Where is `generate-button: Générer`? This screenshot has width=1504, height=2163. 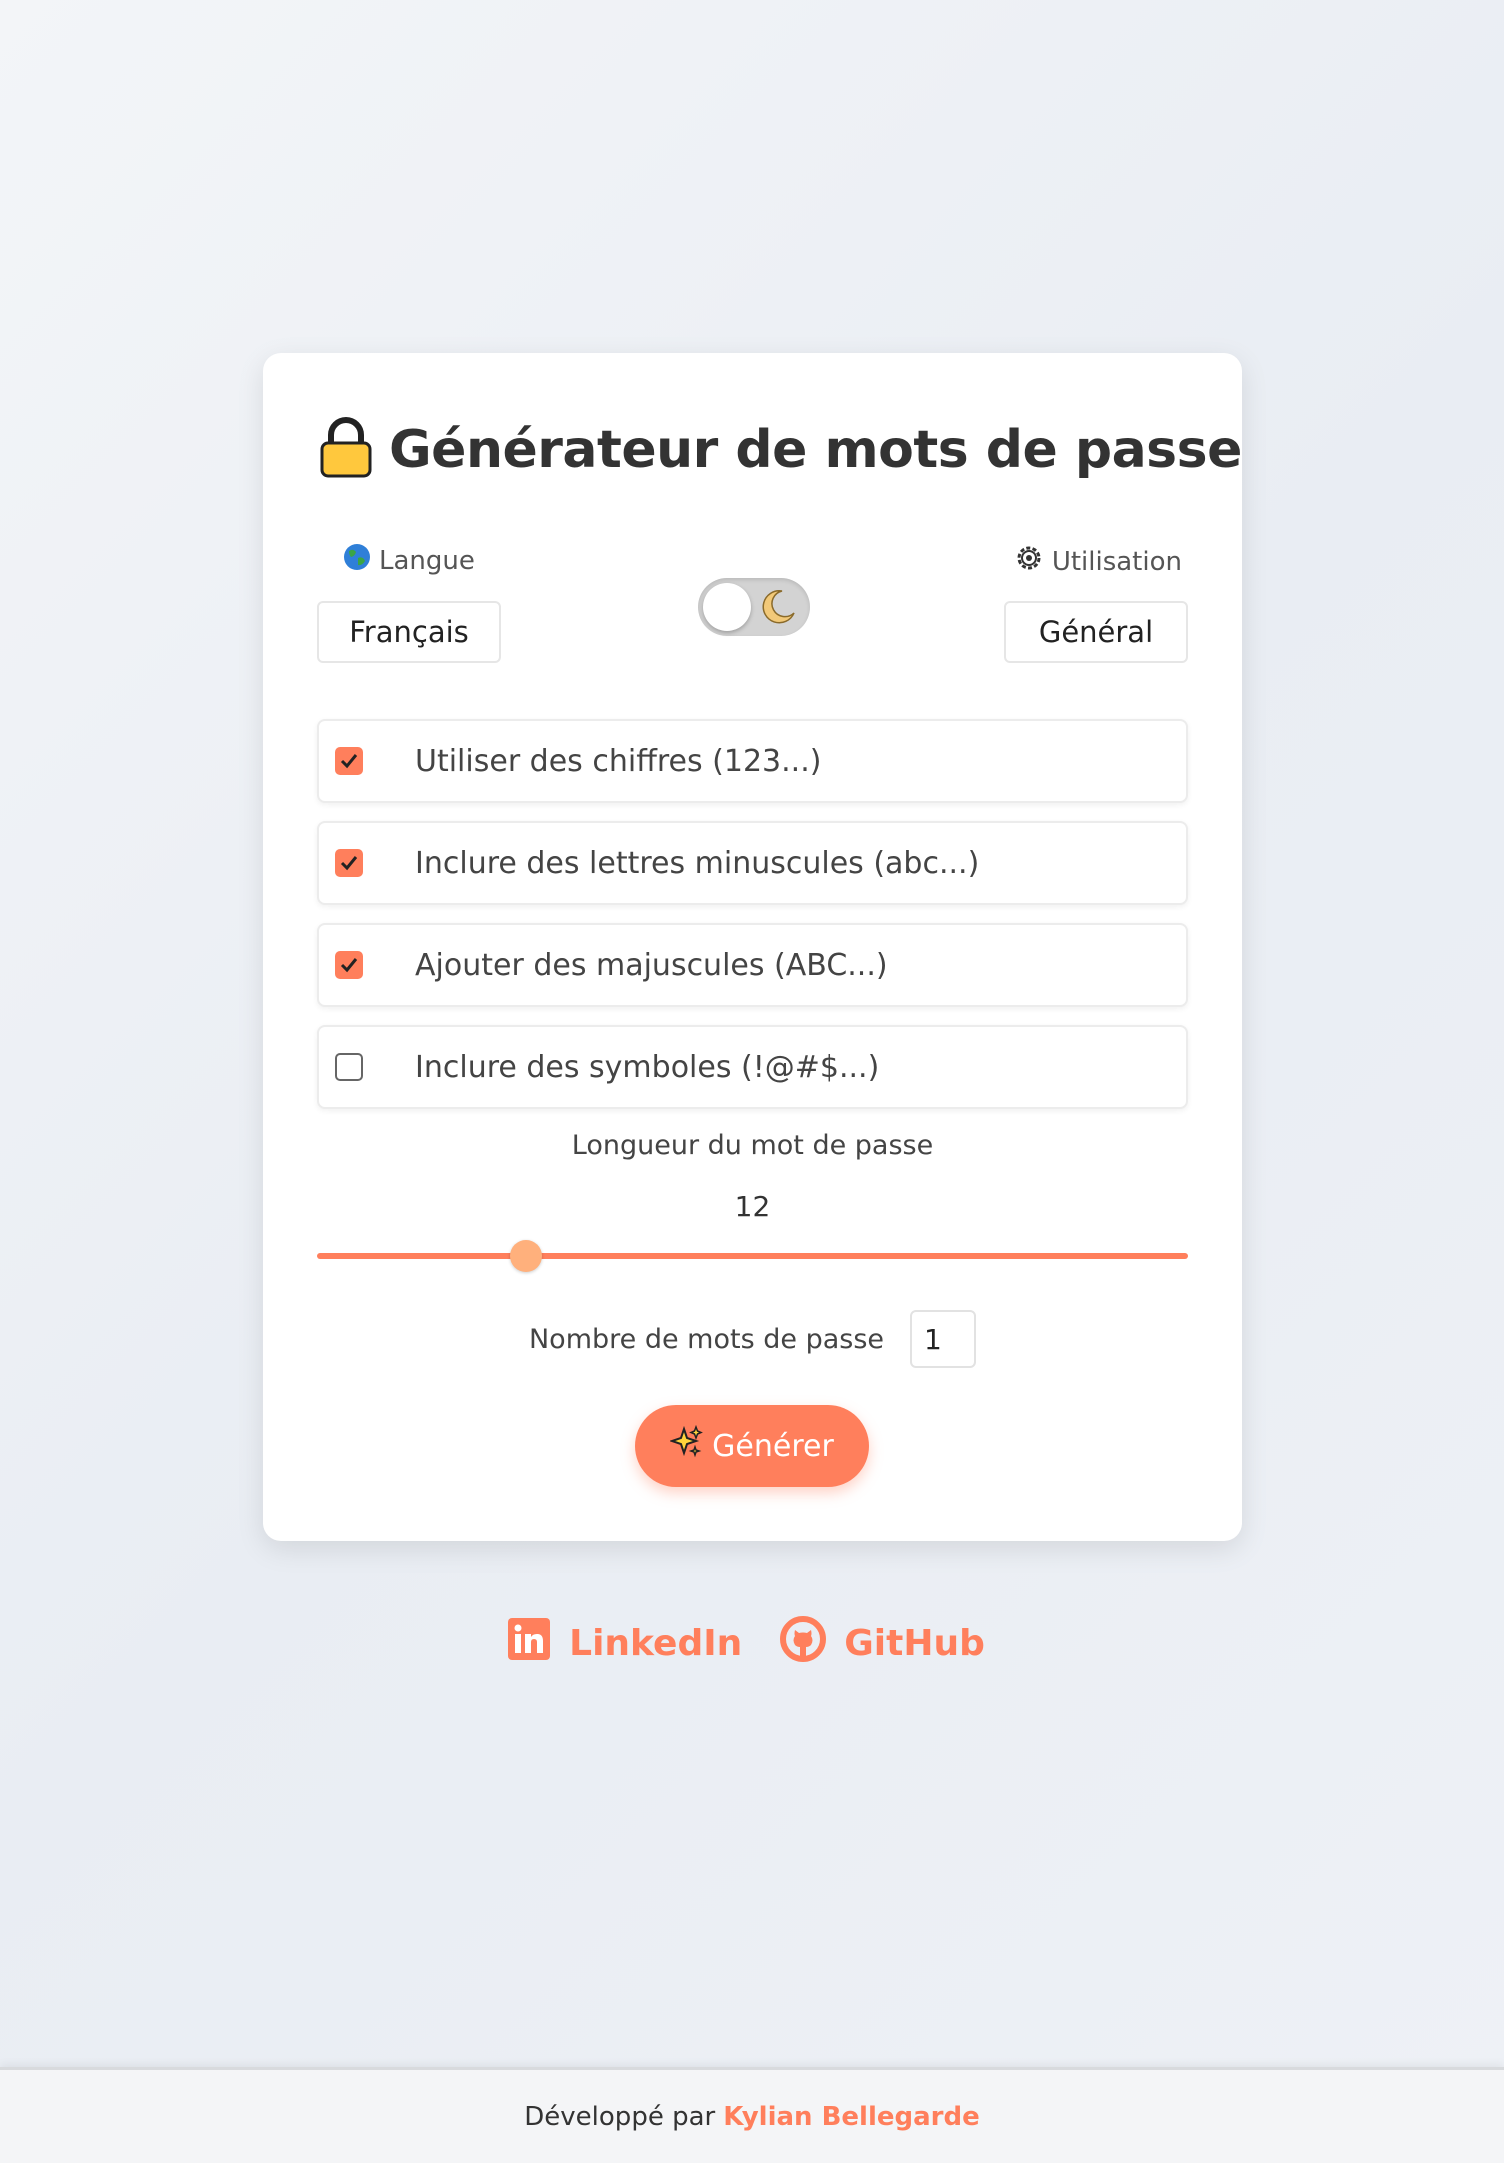 generate-button: Générer is located at coordinates (752, 1446).